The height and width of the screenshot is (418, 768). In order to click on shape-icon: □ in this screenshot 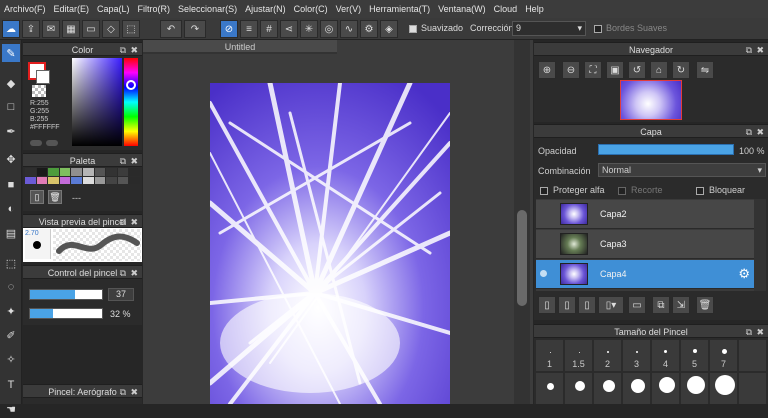, I will do `click(11, 107)`.